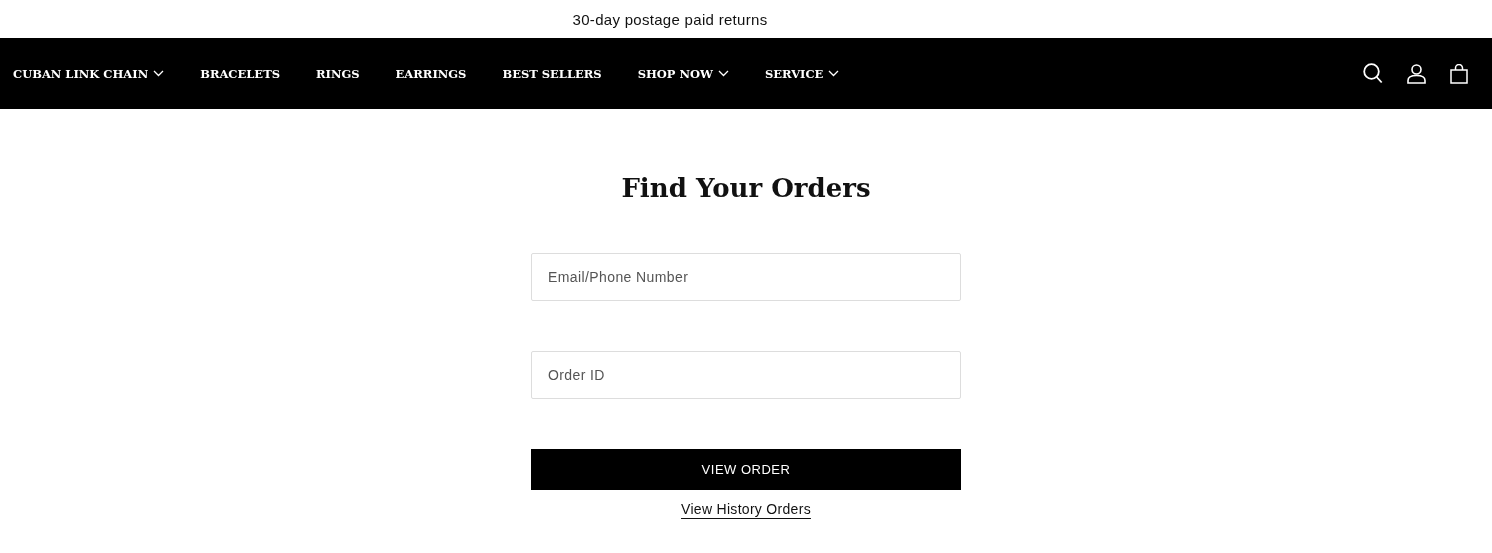  I want to click on nav-link: BRACELETS, so click(240, 73).